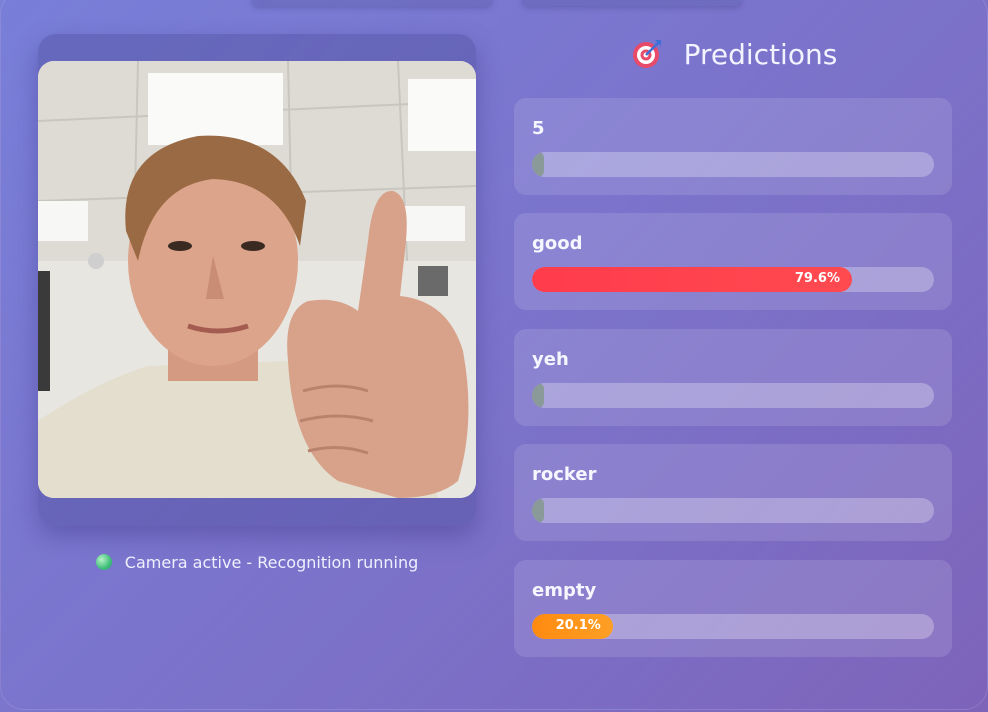  Describe the element at coordinates (372, 3) in the screenshot. I see `top-tab-left` at that location.